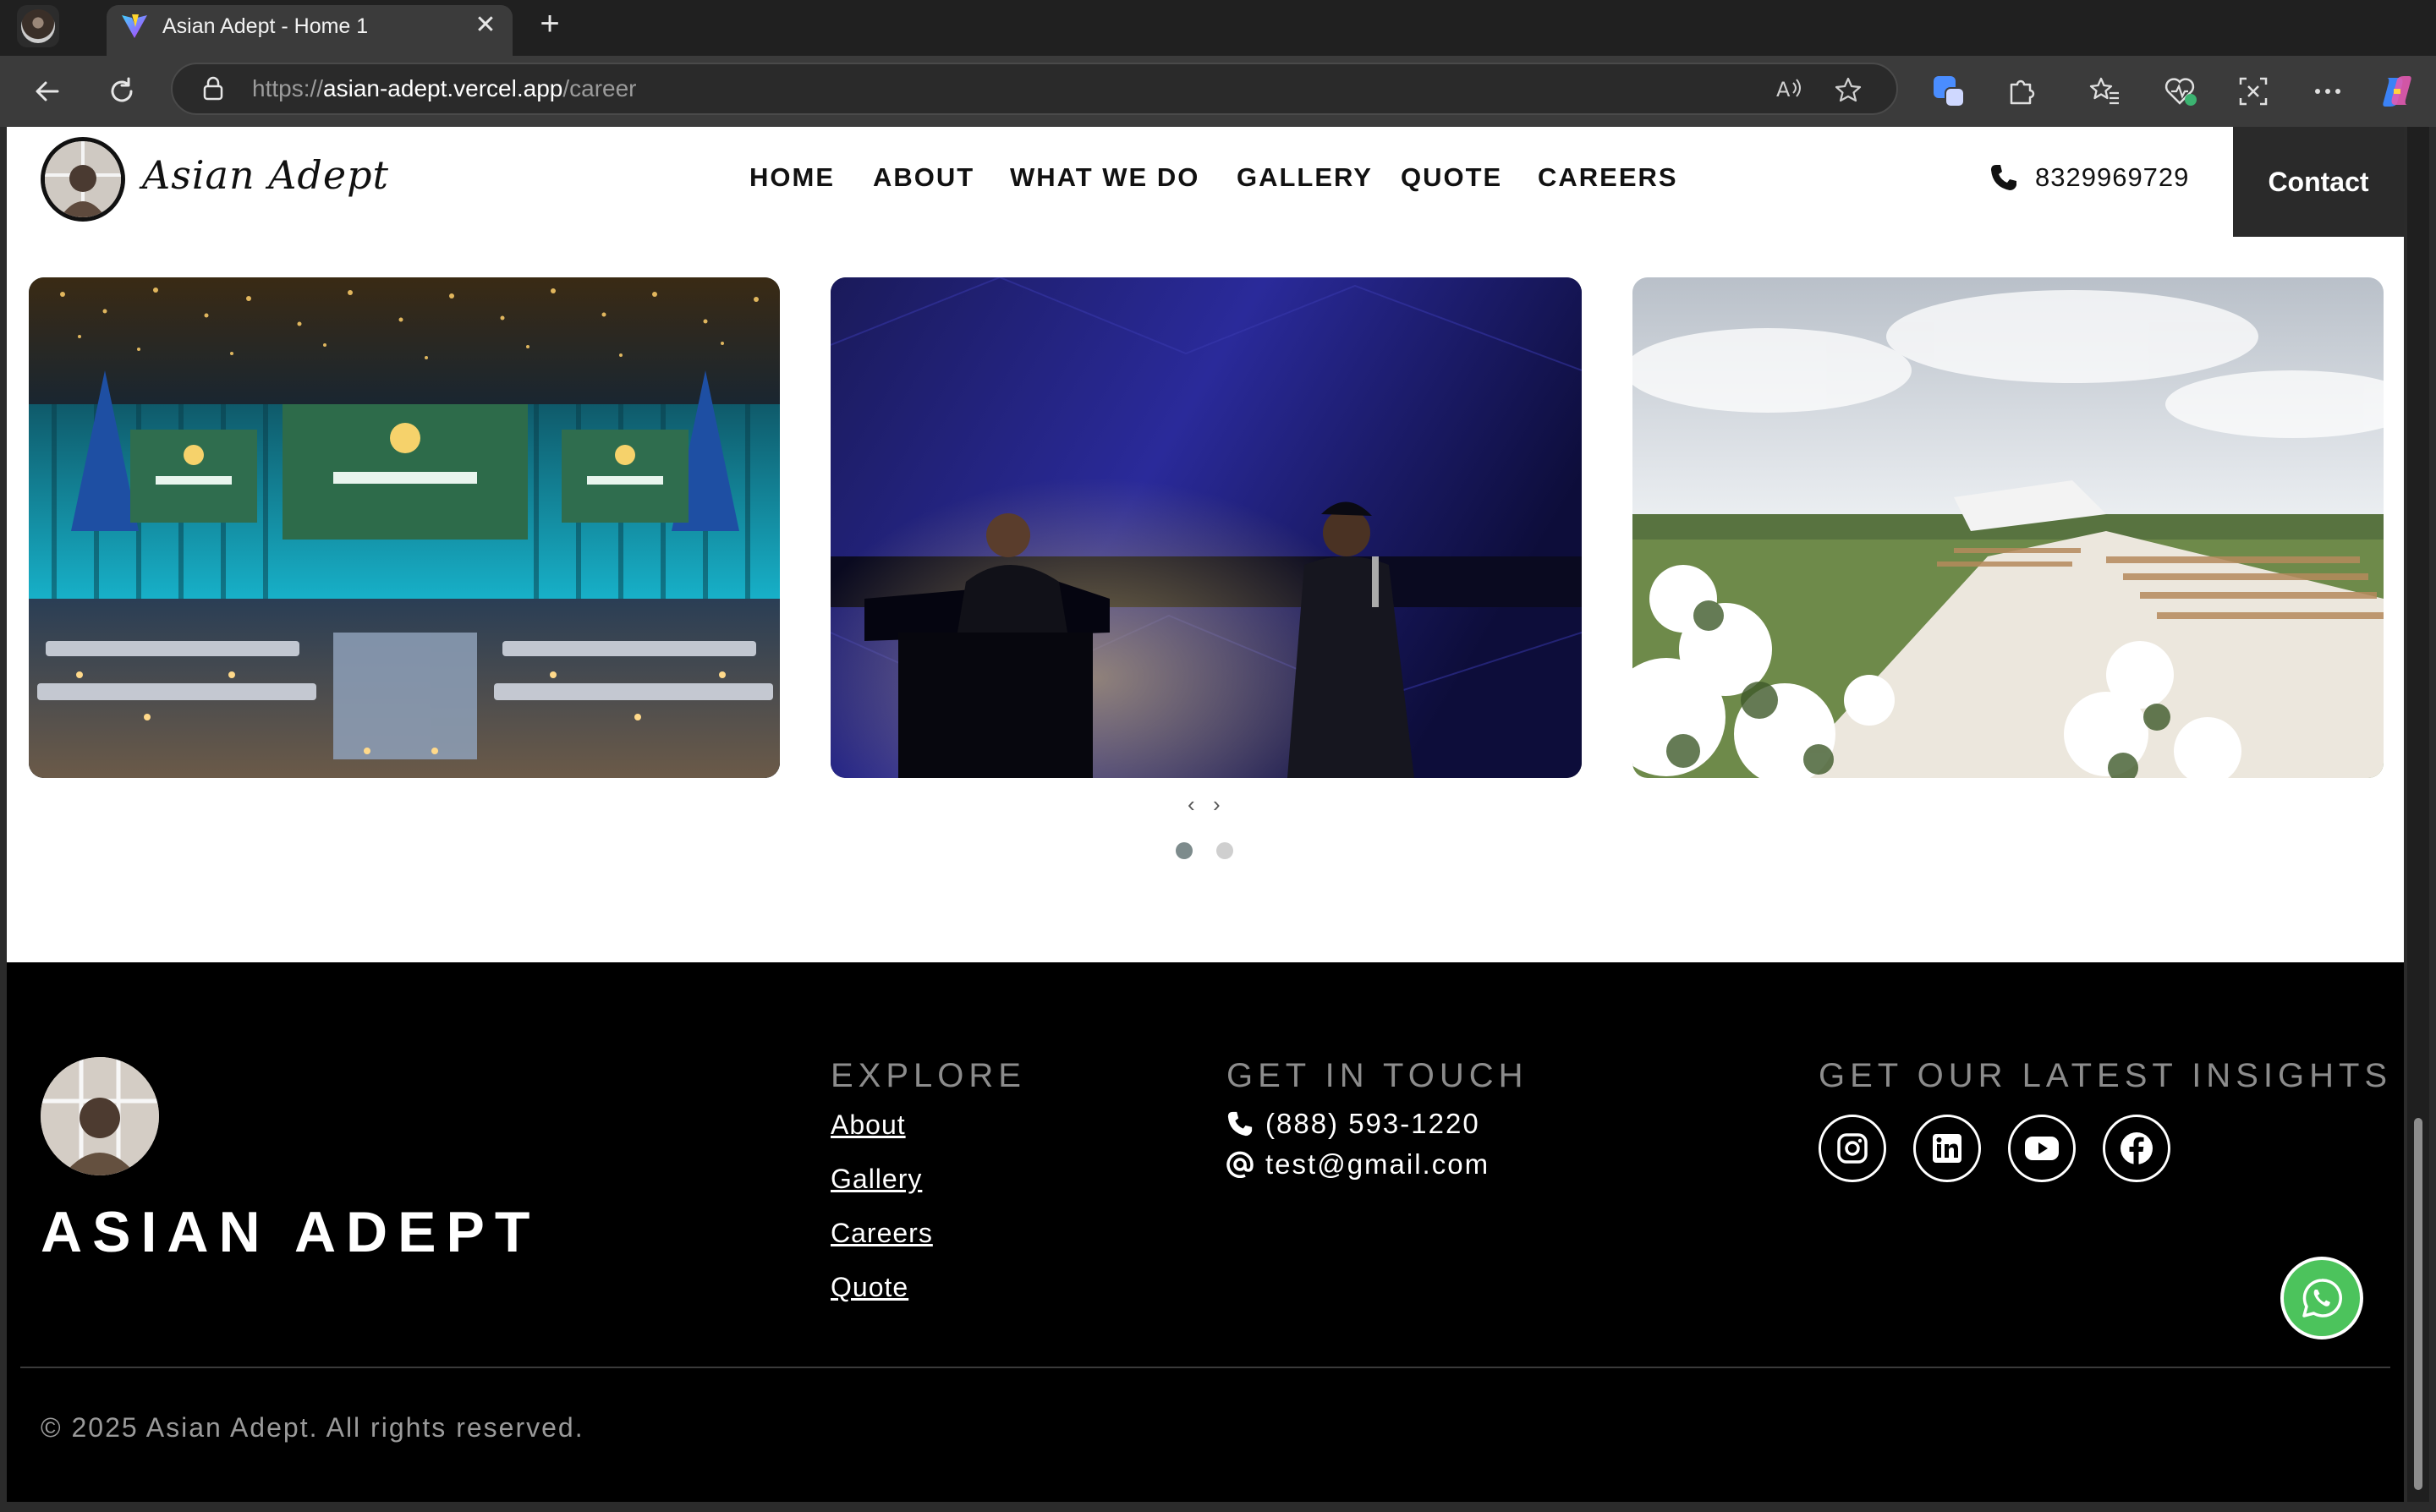  What do you see at coordinates (1948, 91) in the screenshot?
I see `copilot-sidebar-icon` at bounding box center [1948, 91].